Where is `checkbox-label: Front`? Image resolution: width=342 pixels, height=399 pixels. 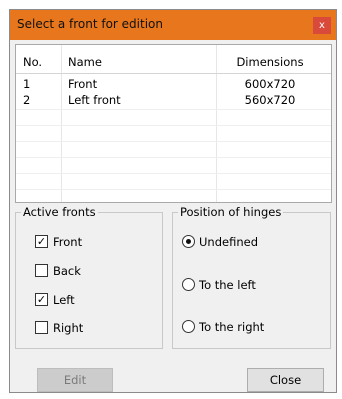
checkbox-label: Front is located at coordinates (68, 242).